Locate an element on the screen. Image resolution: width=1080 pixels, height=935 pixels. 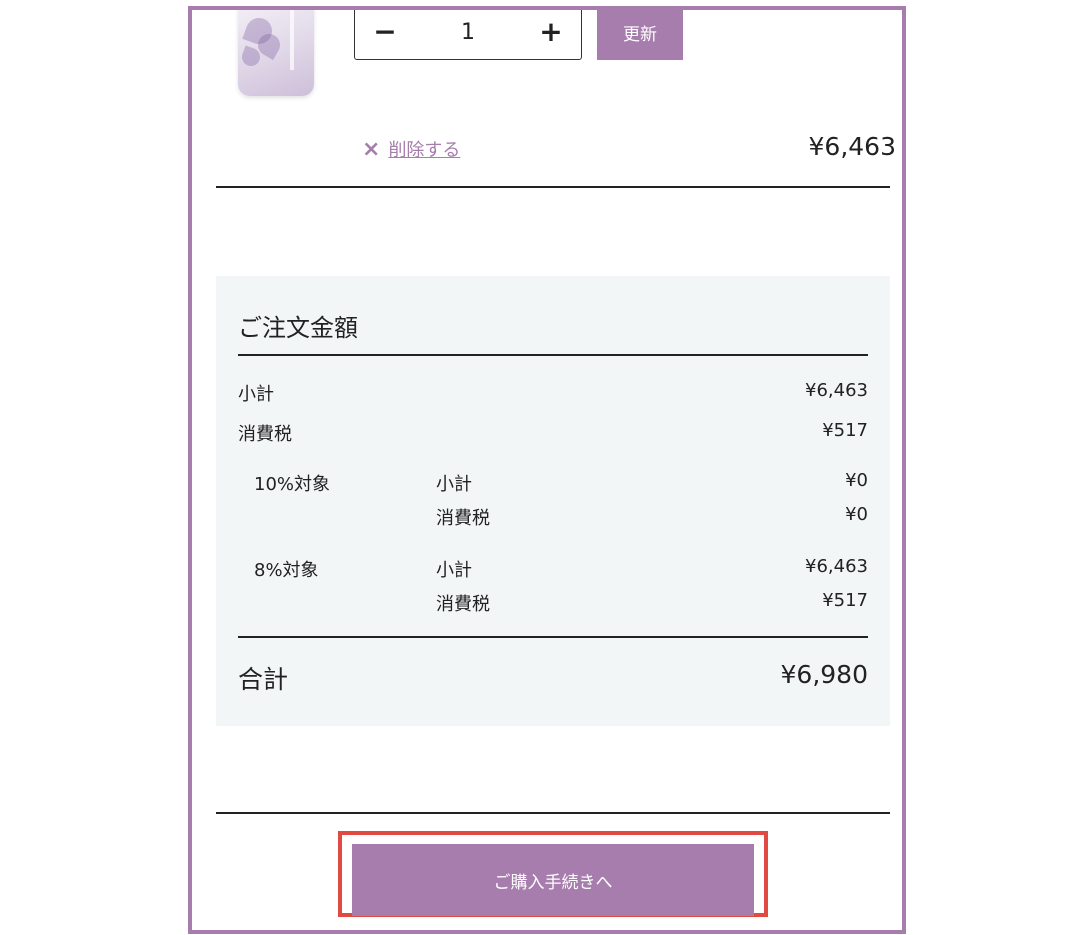
total-divider is located at coordinates (553, 637).